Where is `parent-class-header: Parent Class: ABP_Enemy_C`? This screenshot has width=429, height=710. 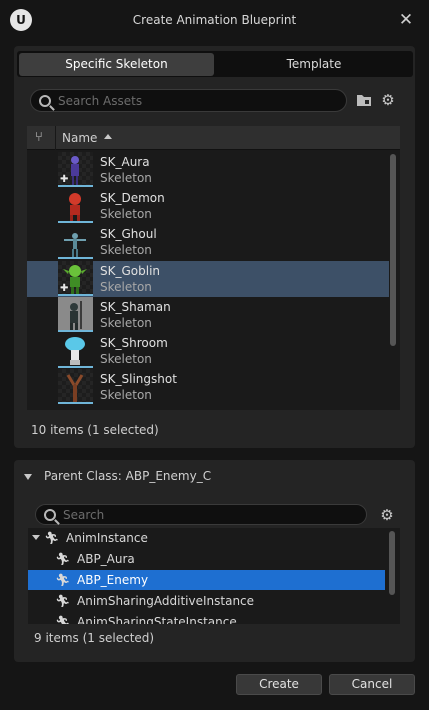 parent-class-header: Parent Class: ABP_Enemy_C is located at coordinates (117, 476).